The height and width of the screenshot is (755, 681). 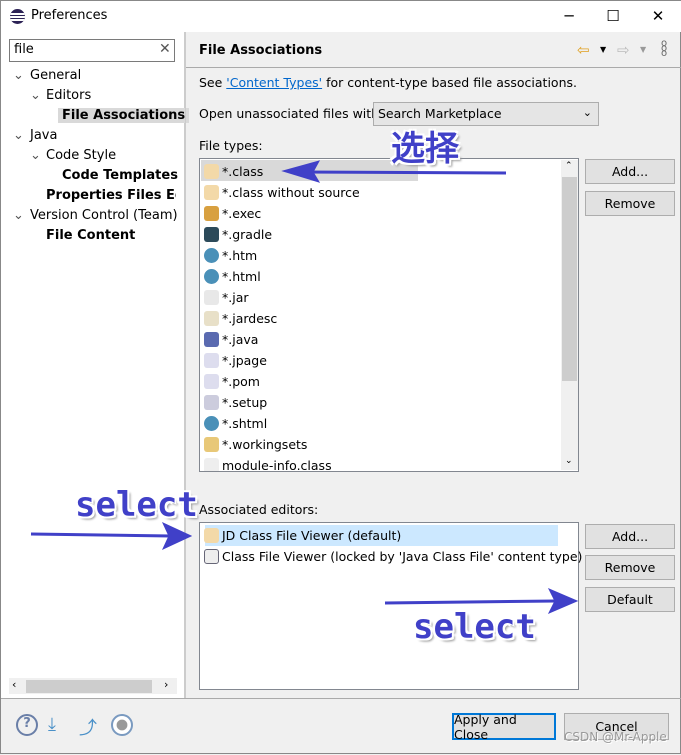 What do you see at coordinates (301, 171) in the screenshot?
I see `arrow-head` at bounding box center [301, 171].